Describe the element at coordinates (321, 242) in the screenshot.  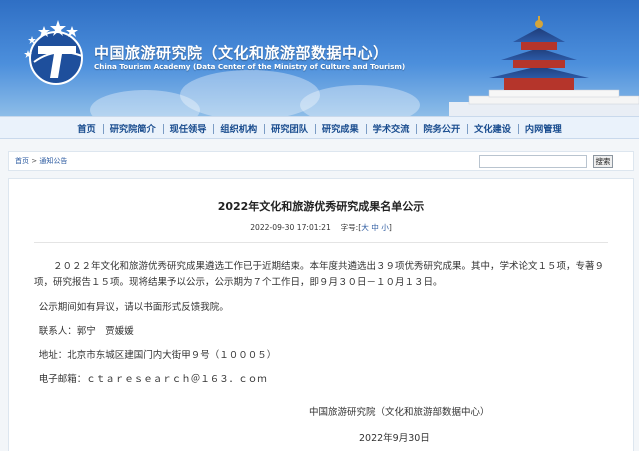
I see `title-divider` at that location.